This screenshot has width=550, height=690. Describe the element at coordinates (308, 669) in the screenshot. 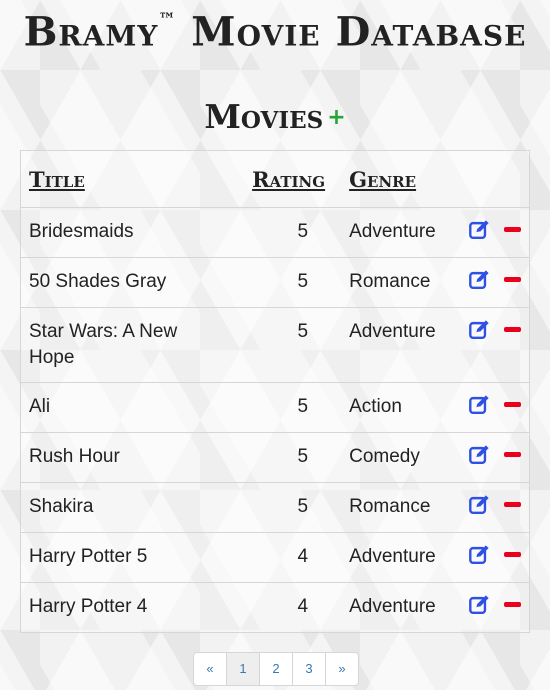

I see `pagination-page-3: 3` at that location.